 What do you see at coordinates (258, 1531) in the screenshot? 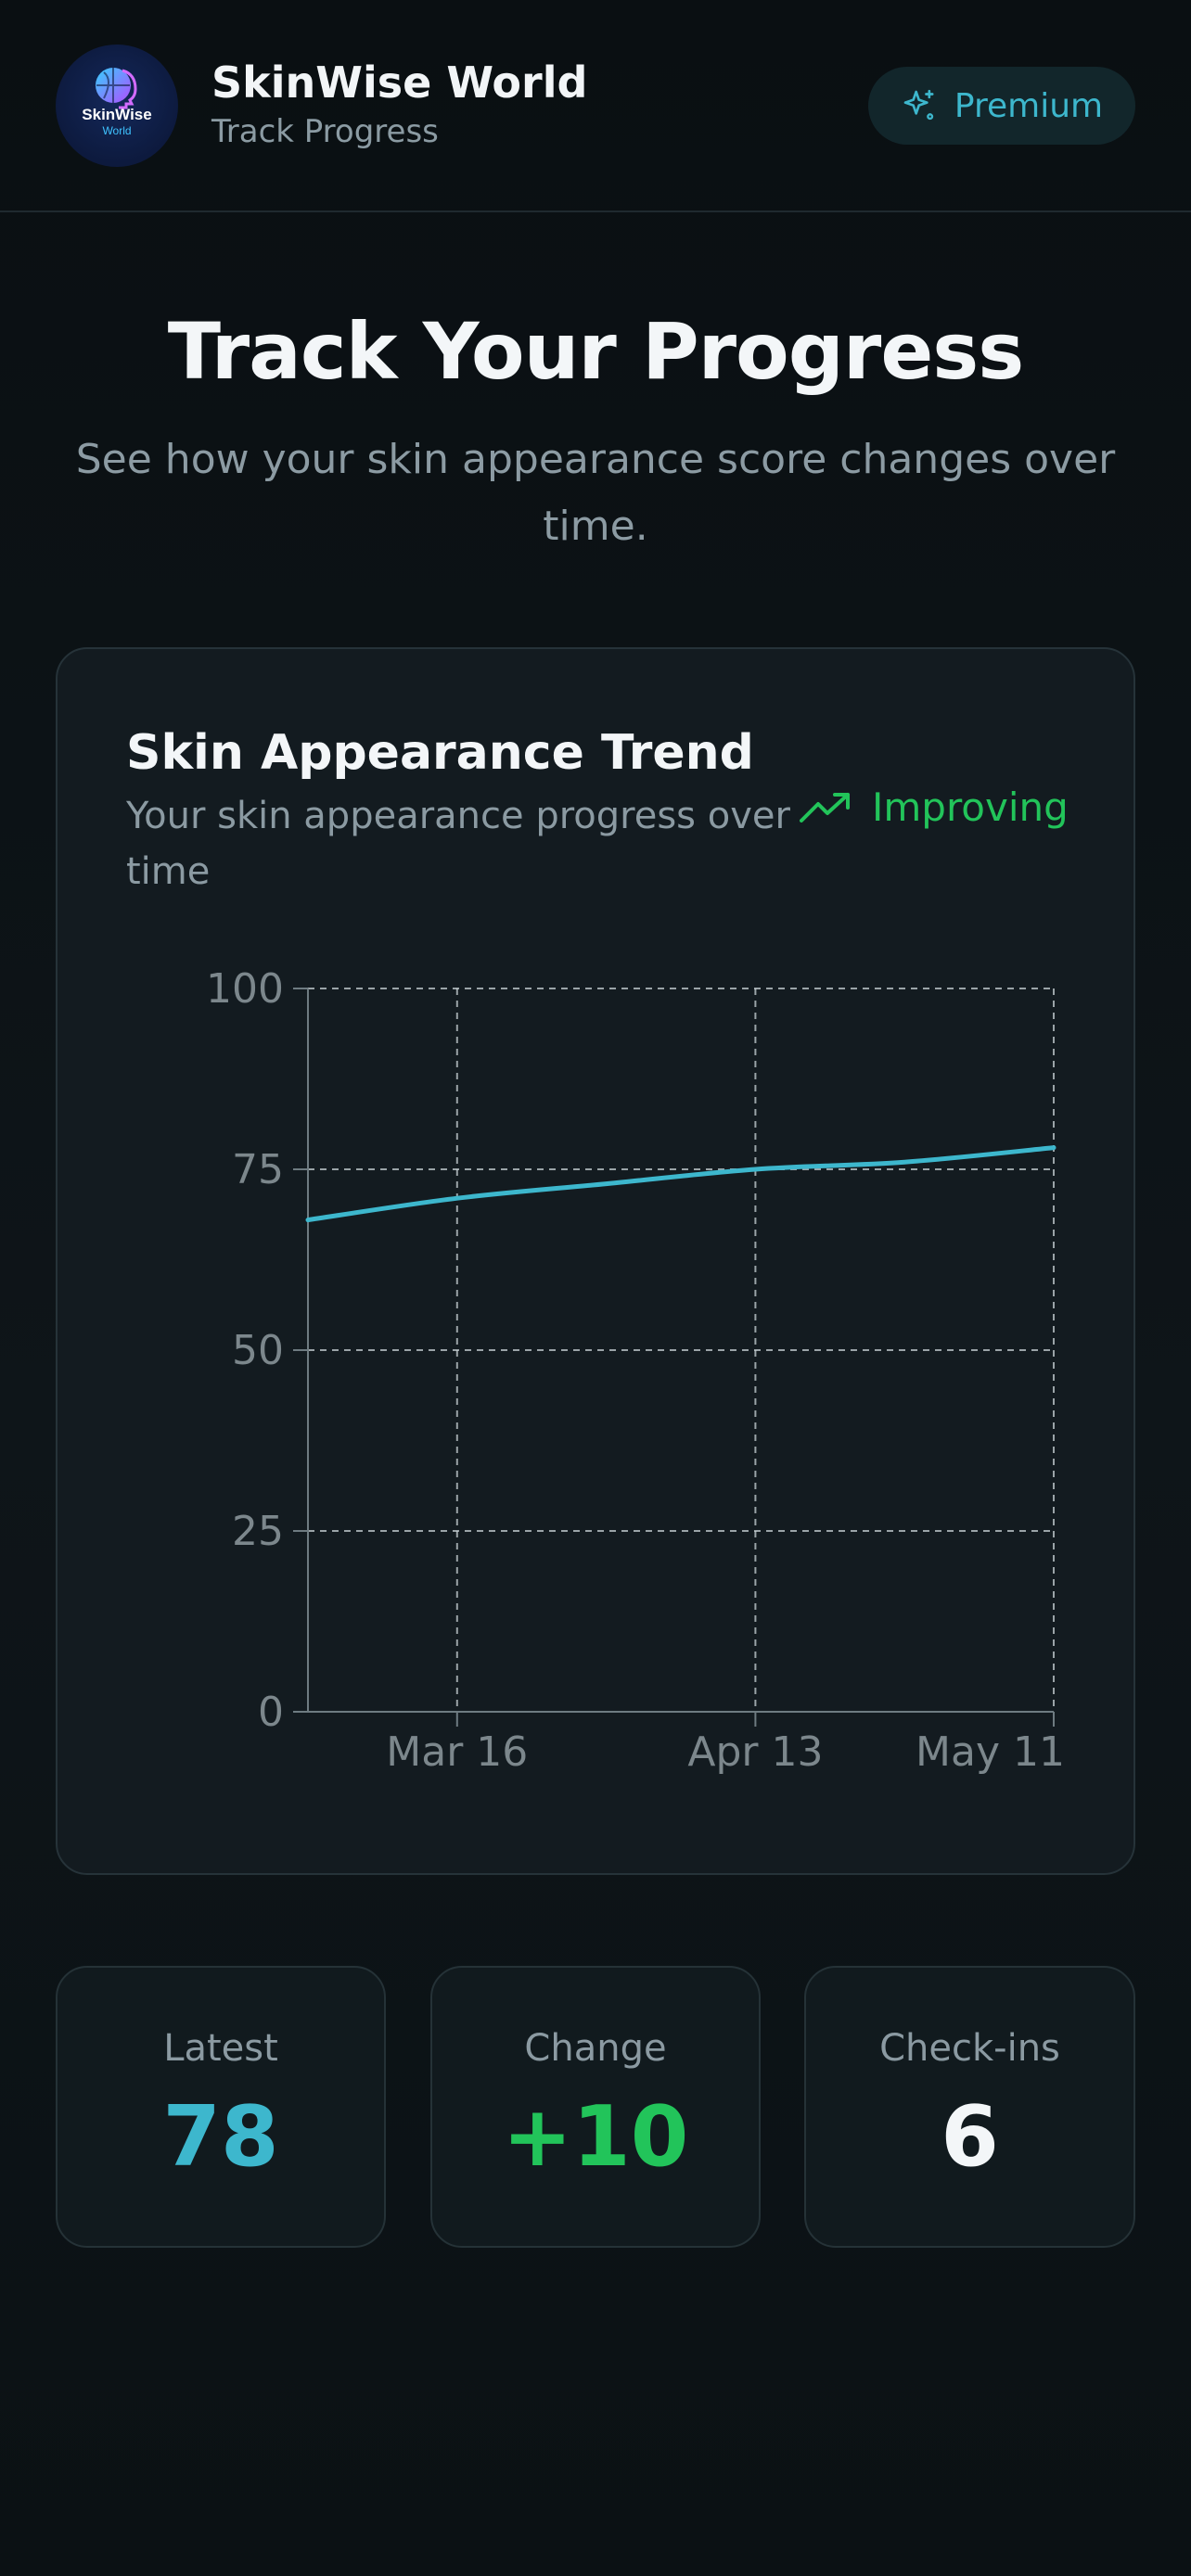
I see `y-tick-label: 25` at bounding box center [258, 1531].